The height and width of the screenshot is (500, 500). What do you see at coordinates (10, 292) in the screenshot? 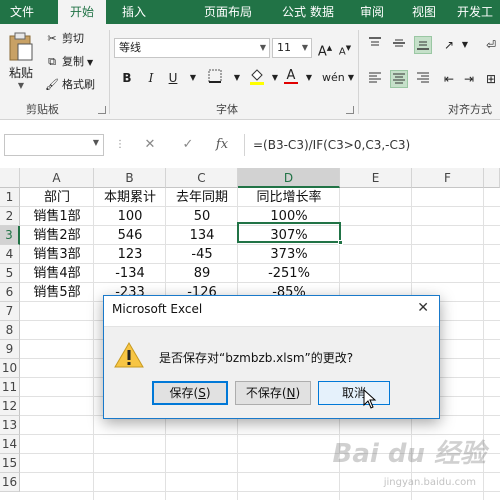
I see `row-header: 6` at bounding box center [10, 292].